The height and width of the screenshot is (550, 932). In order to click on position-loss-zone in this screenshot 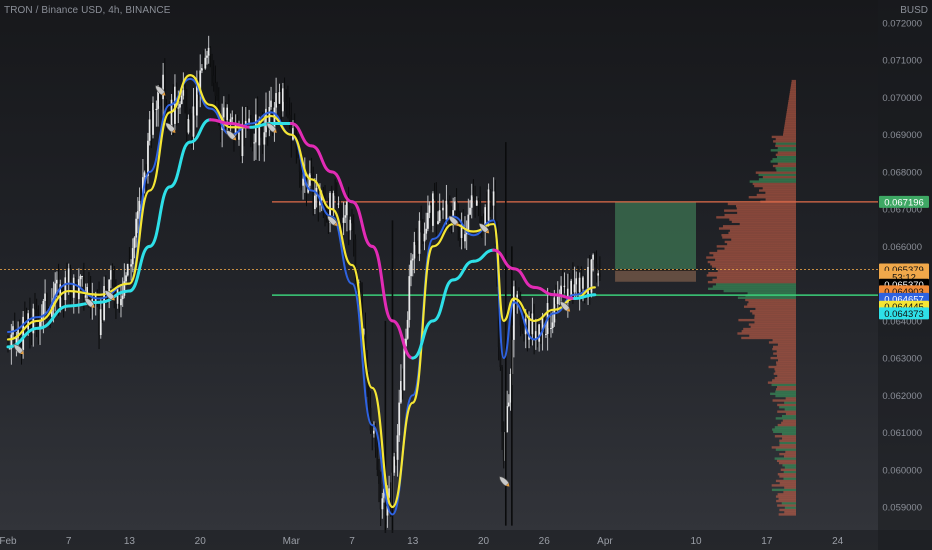, I will do `click(655, 275)`.